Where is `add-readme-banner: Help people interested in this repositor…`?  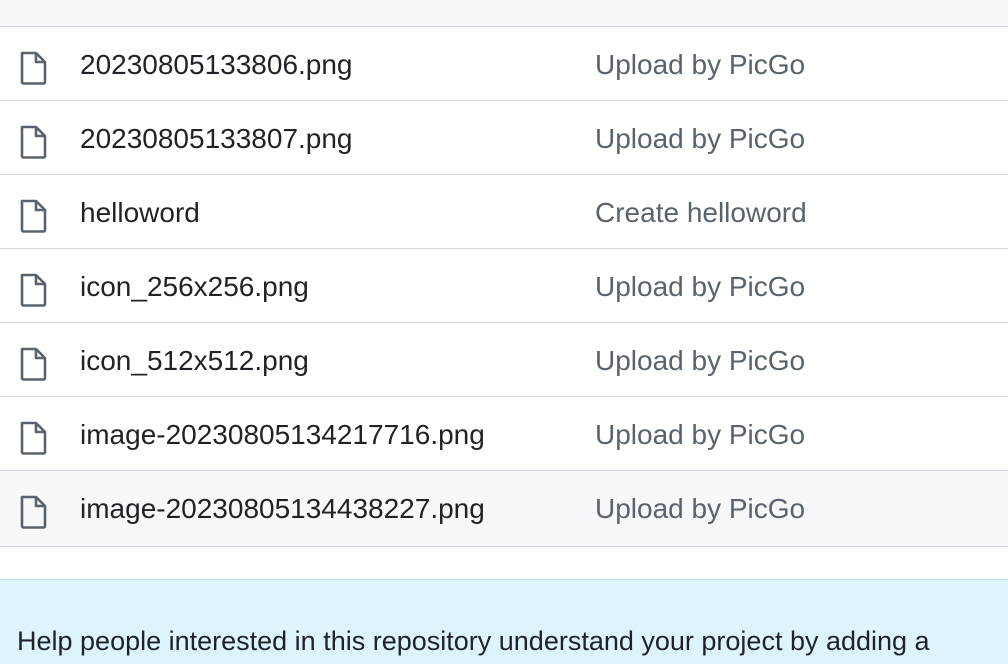 add-readme-banner: Help people interested in this repositor… is located at coordinates (504, 621).